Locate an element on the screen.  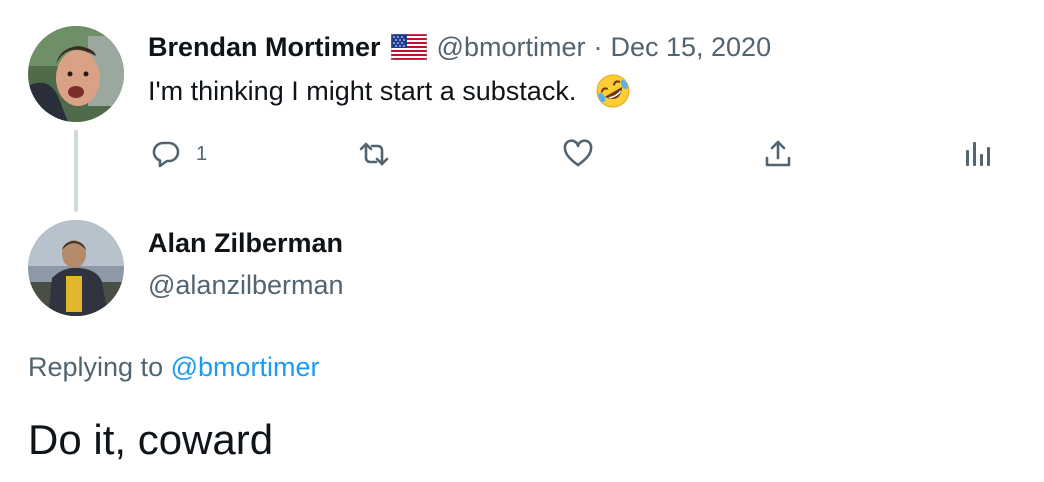
heart-icon is located at coordinates (578, 154).